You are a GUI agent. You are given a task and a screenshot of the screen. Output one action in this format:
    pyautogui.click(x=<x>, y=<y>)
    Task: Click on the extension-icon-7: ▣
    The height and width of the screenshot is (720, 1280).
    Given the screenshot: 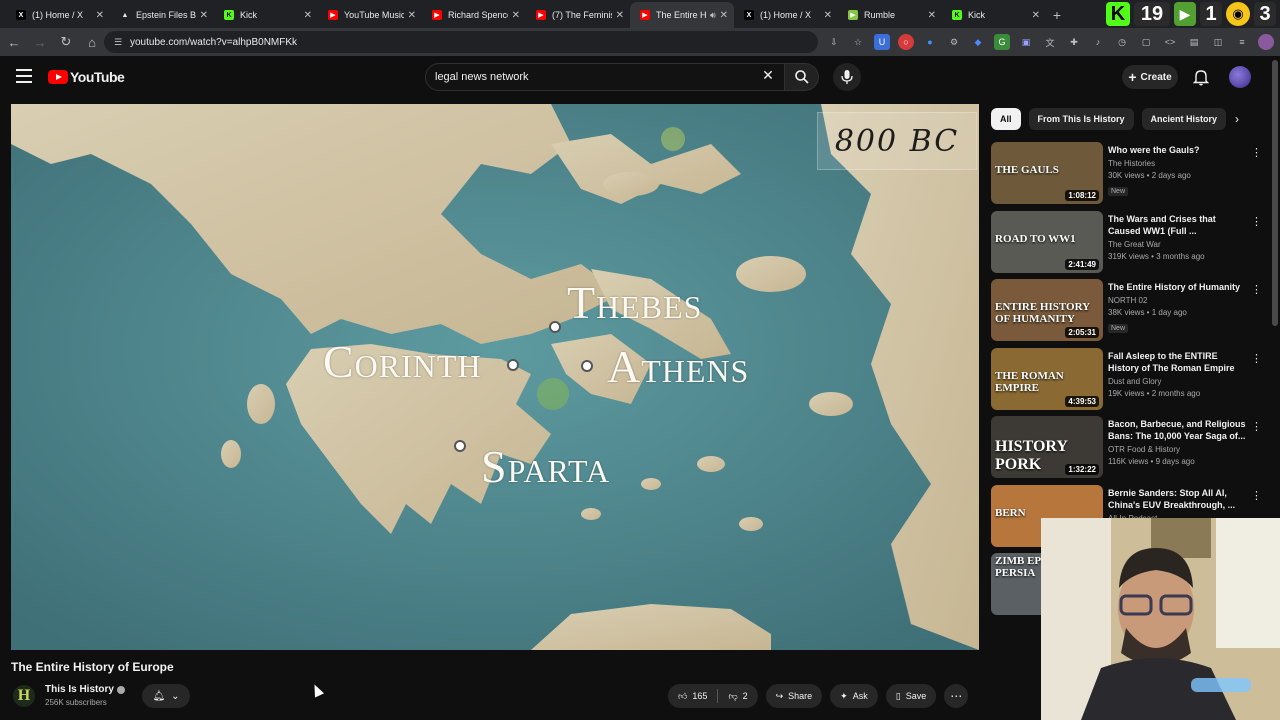 What is the action you would take?
    pyautogui.click(x=1026, y=42)
    